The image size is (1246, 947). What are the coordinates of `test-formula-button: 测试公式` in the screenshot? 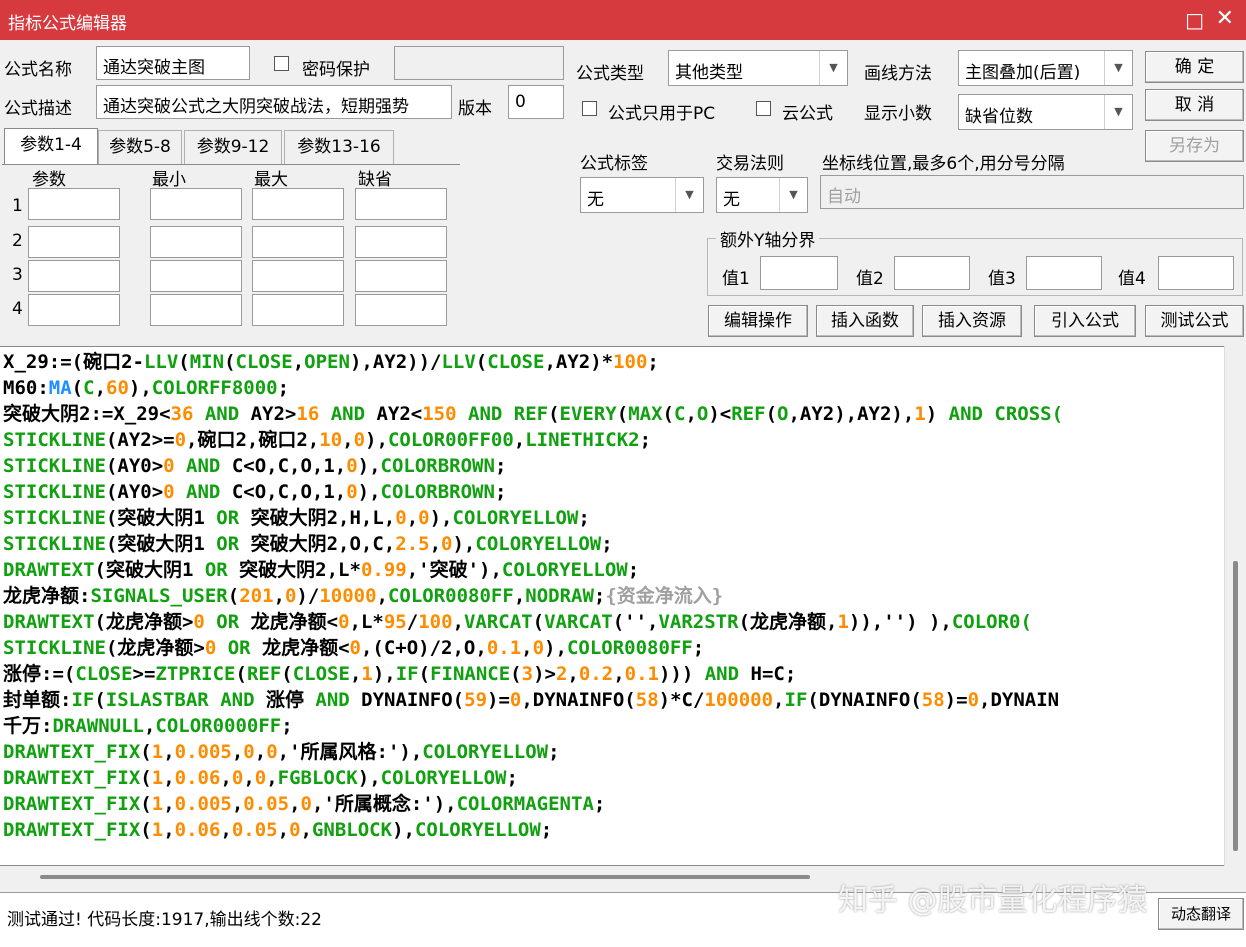 It's located at (1194, 321).